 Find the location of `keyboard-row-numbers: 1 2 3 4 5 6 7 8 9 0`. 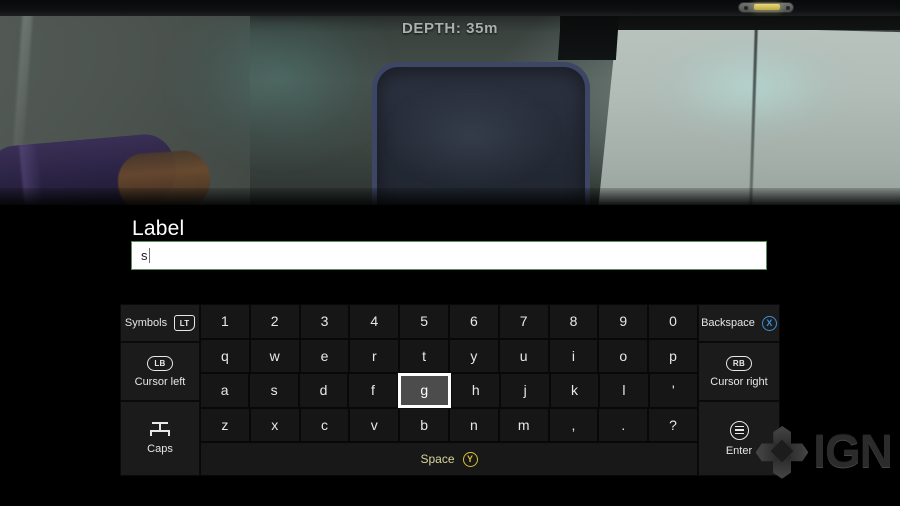

keyboard-row-numbers: 1 2 3 4 5 6 7 8 9 0 is located at coordinates (449, 321).